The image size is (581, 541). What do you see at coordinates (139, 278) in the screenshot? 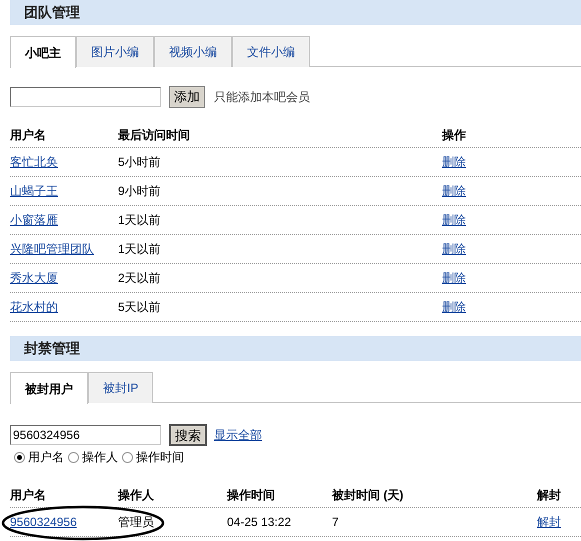
I see `table-cell: 2天以前` at bounding box center [139, 278].